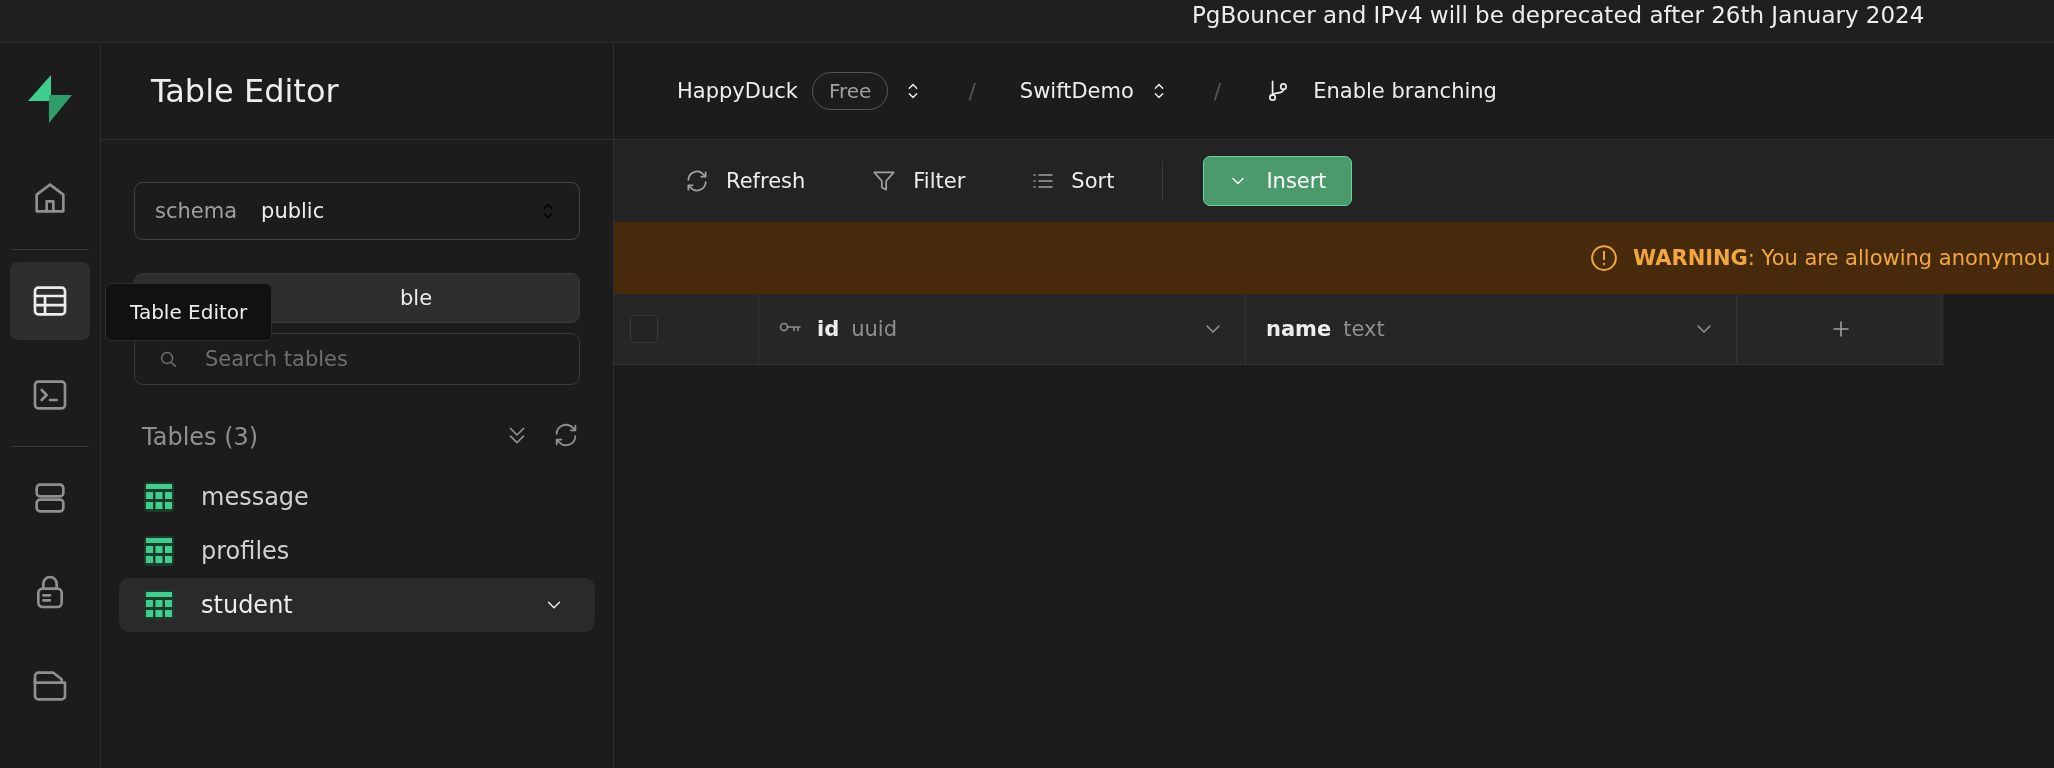  I want to click on nav-button, so click(50, 301).